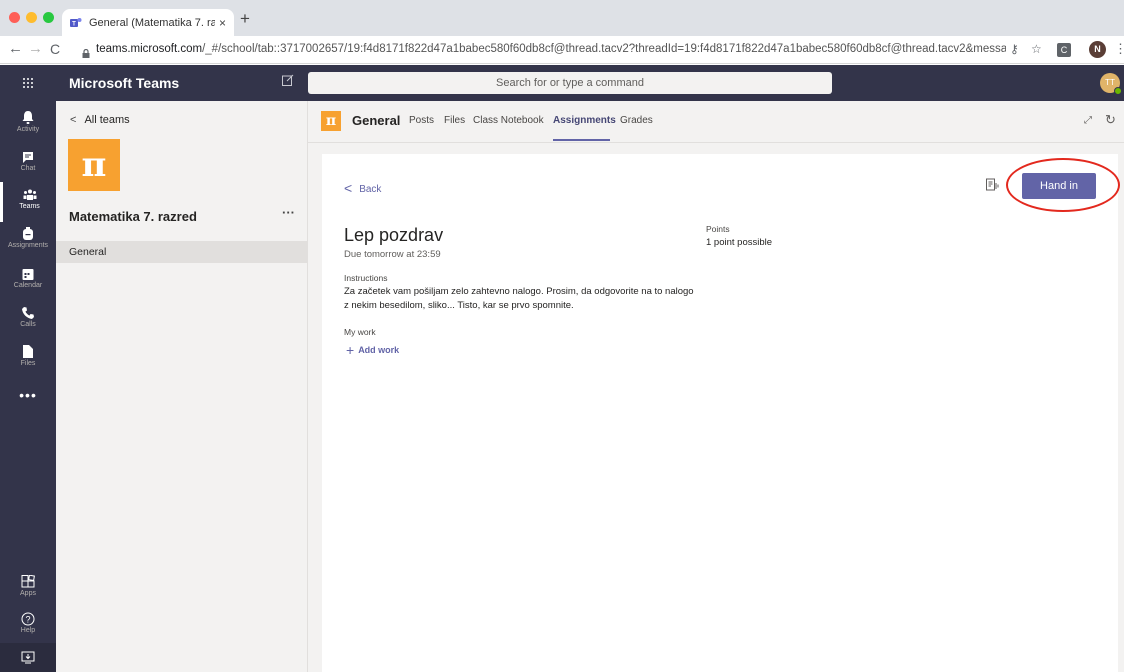  I want to click on back-link: < Back, so click(362, 188).